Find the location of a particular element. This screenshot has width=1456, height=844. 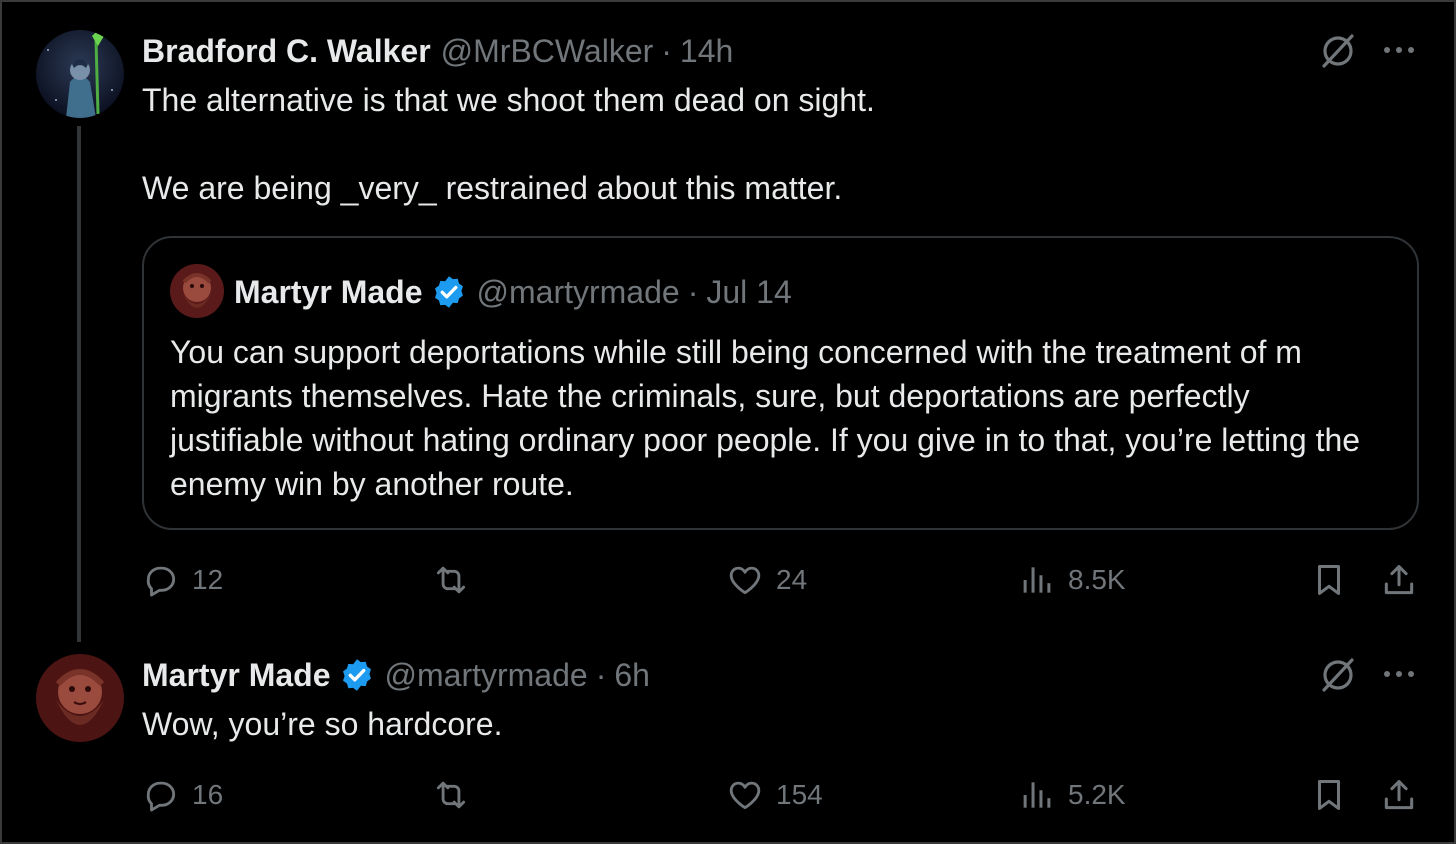

like-count: 154 is located at coordinates (799, 794).